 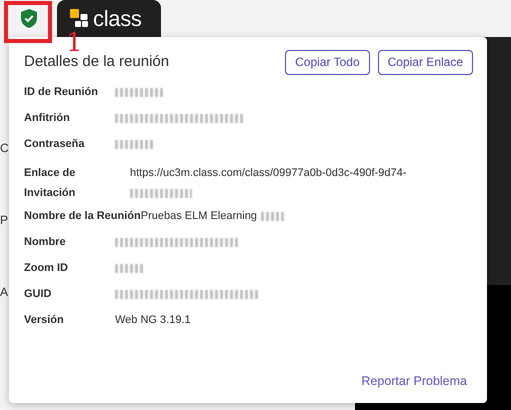 I want to click on background-text: A, so click(x=4, y=292).